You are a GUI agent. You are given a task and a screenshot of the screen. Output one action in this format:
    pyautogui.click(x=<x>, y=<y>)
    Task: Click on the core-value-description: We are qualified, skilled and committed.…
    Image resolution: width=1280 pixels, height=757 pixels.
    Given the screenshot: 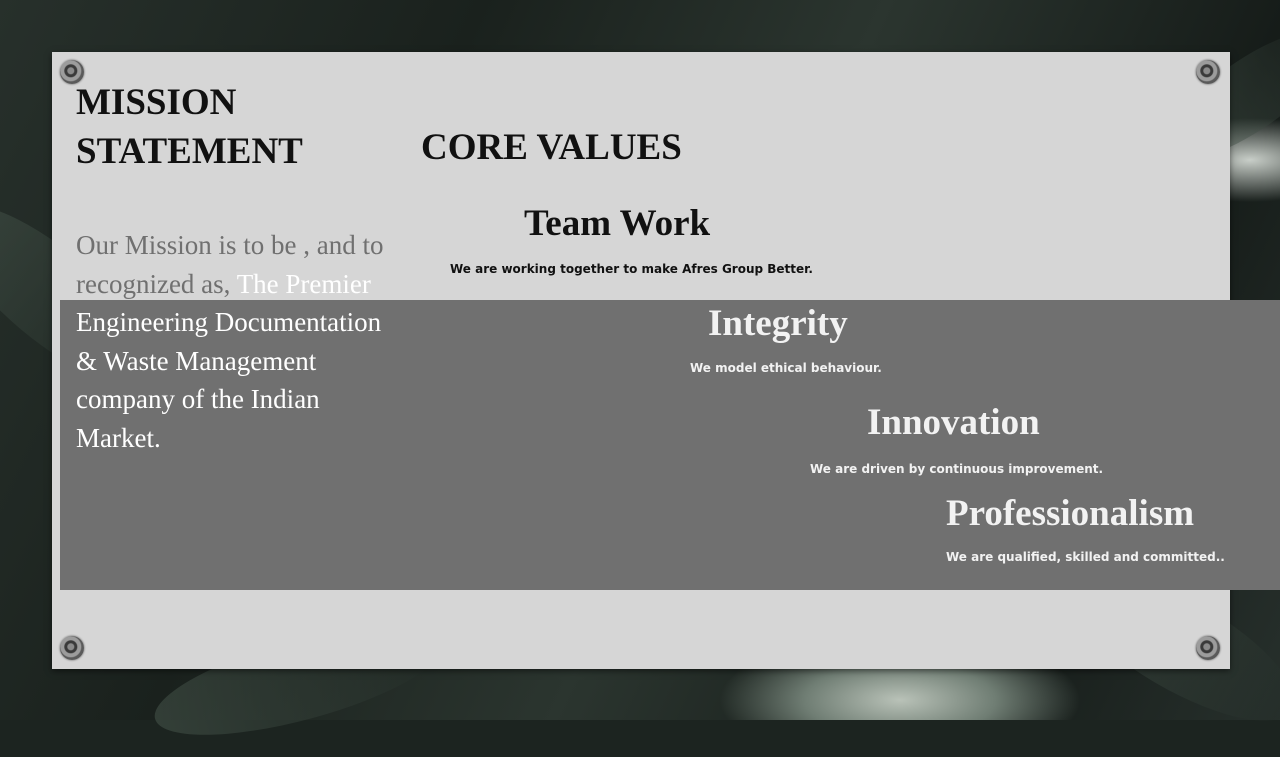 What is the action you would take?
    pyautogui.click(x=1085, y=557)
    